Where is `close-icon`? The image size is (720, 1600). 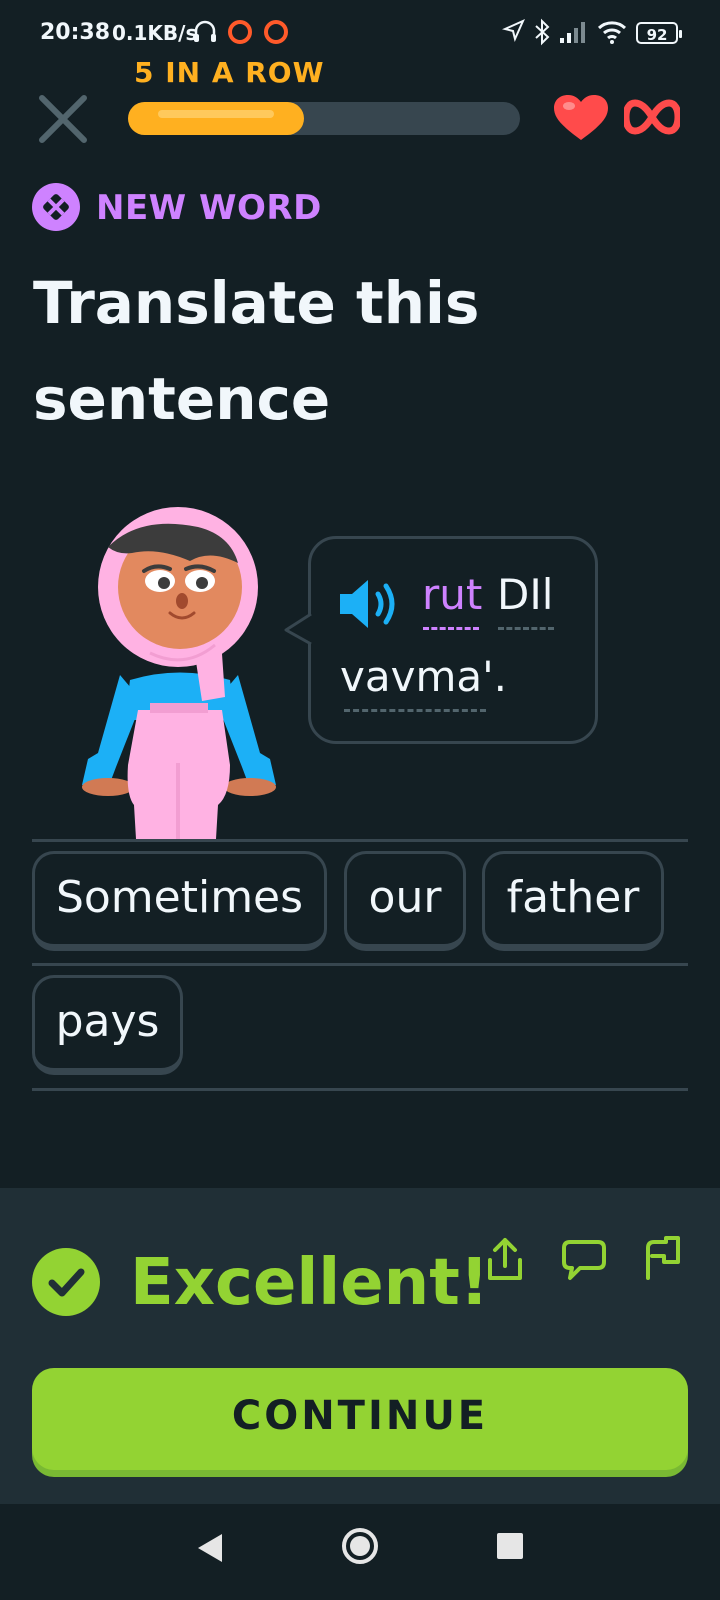
close-icon is located at coordinates (63, 119).